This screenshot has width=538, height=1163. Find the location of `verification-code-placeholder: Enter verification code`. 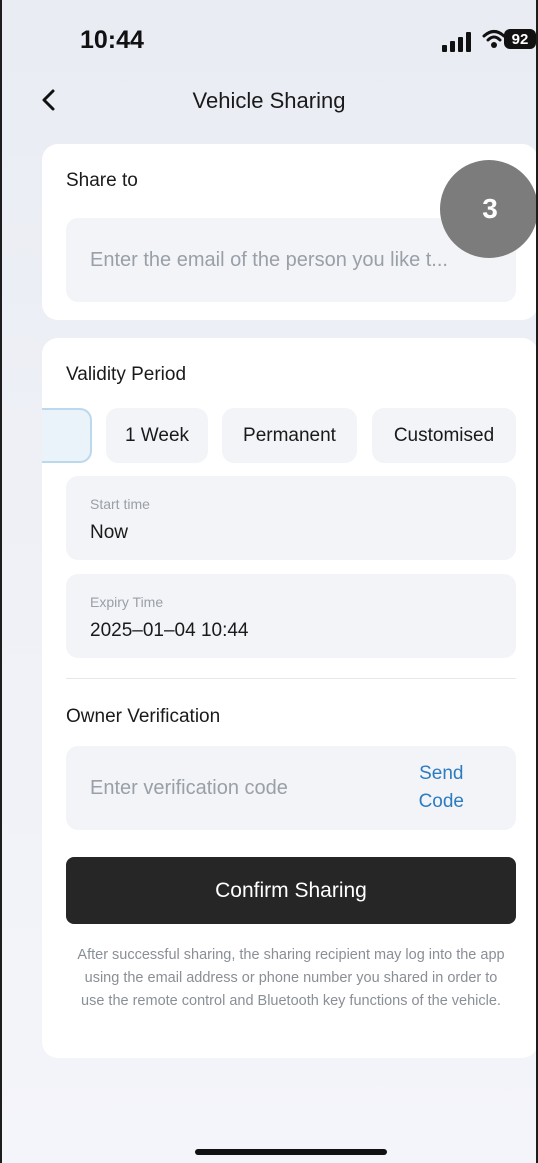

verification-code-placeholder: Enter verification code is located at coordinates (189, 788).